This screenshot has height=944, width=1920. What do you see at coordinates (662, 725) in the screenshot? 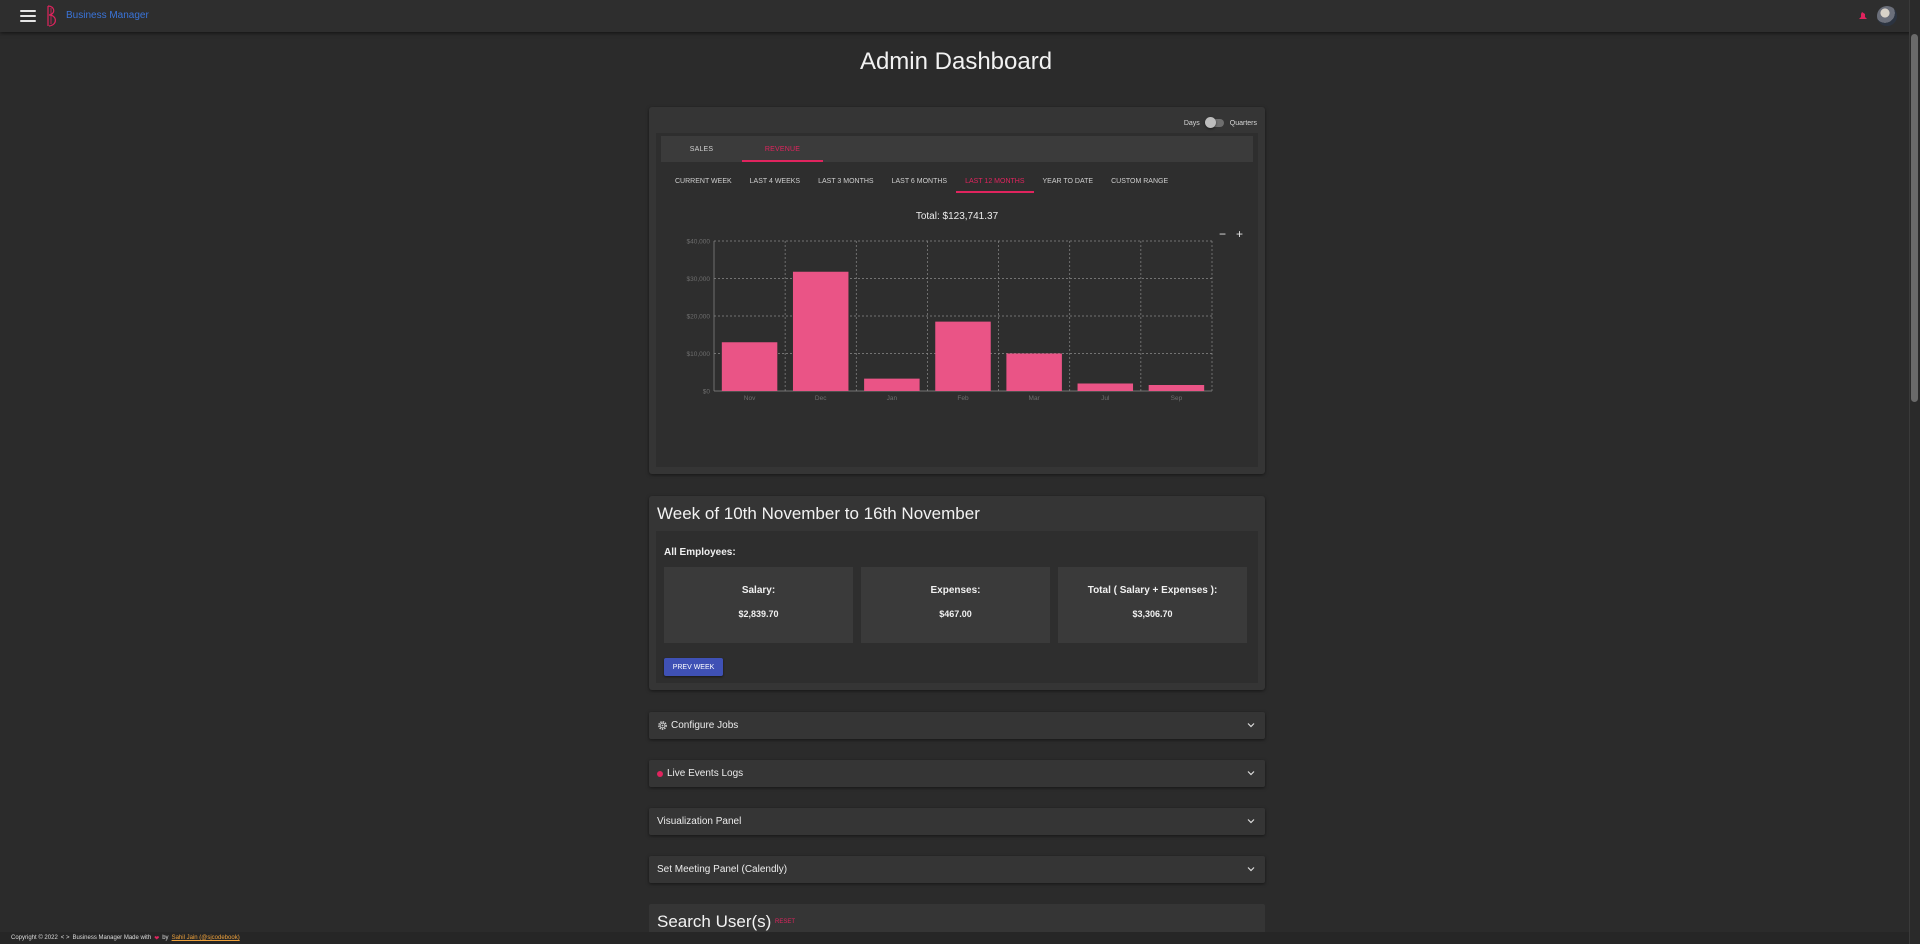
I see `gear-icon` at bounding box center [662, 725].